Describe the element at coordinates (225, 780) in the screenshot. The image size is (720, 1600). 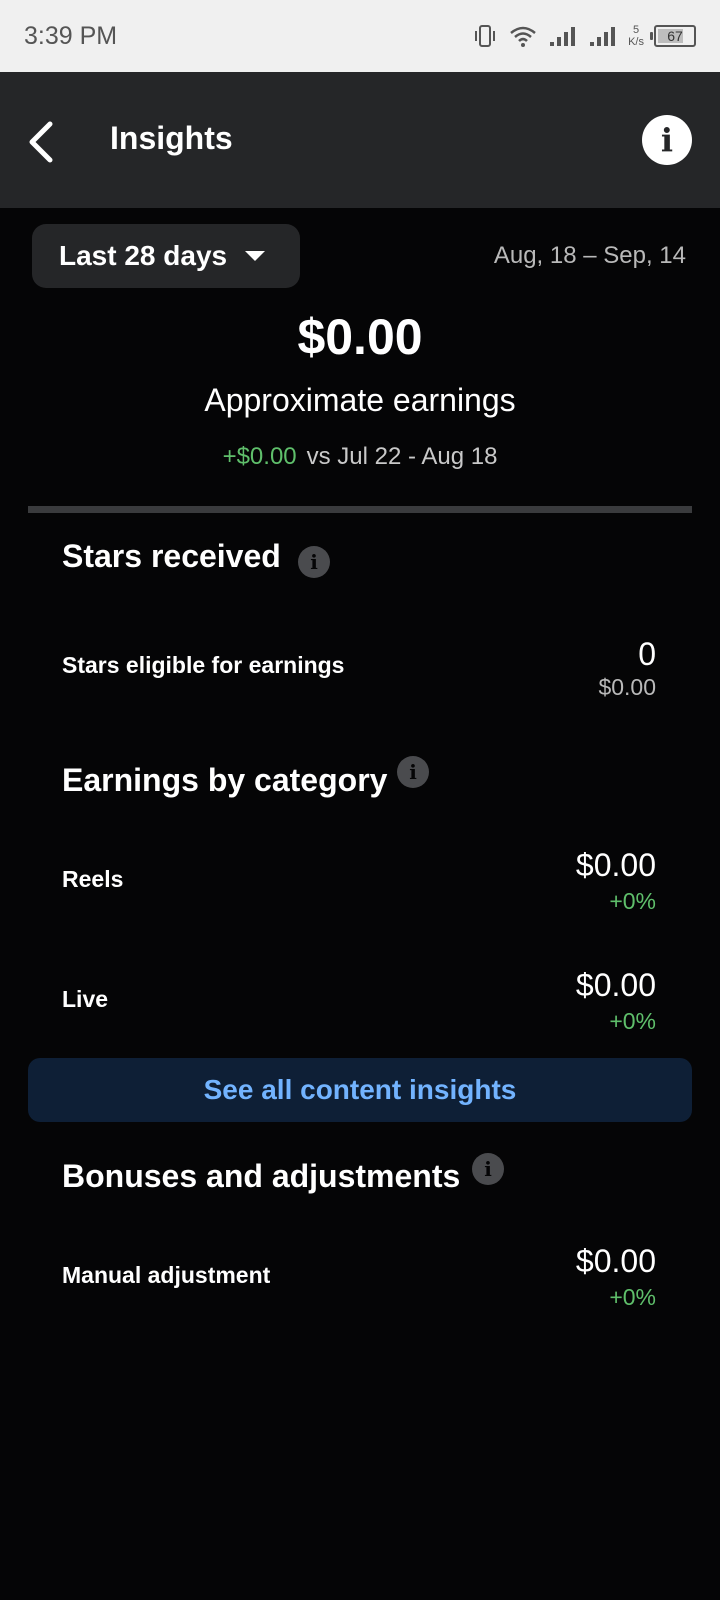
I see `category-section-title: Earnings by category` at that location.